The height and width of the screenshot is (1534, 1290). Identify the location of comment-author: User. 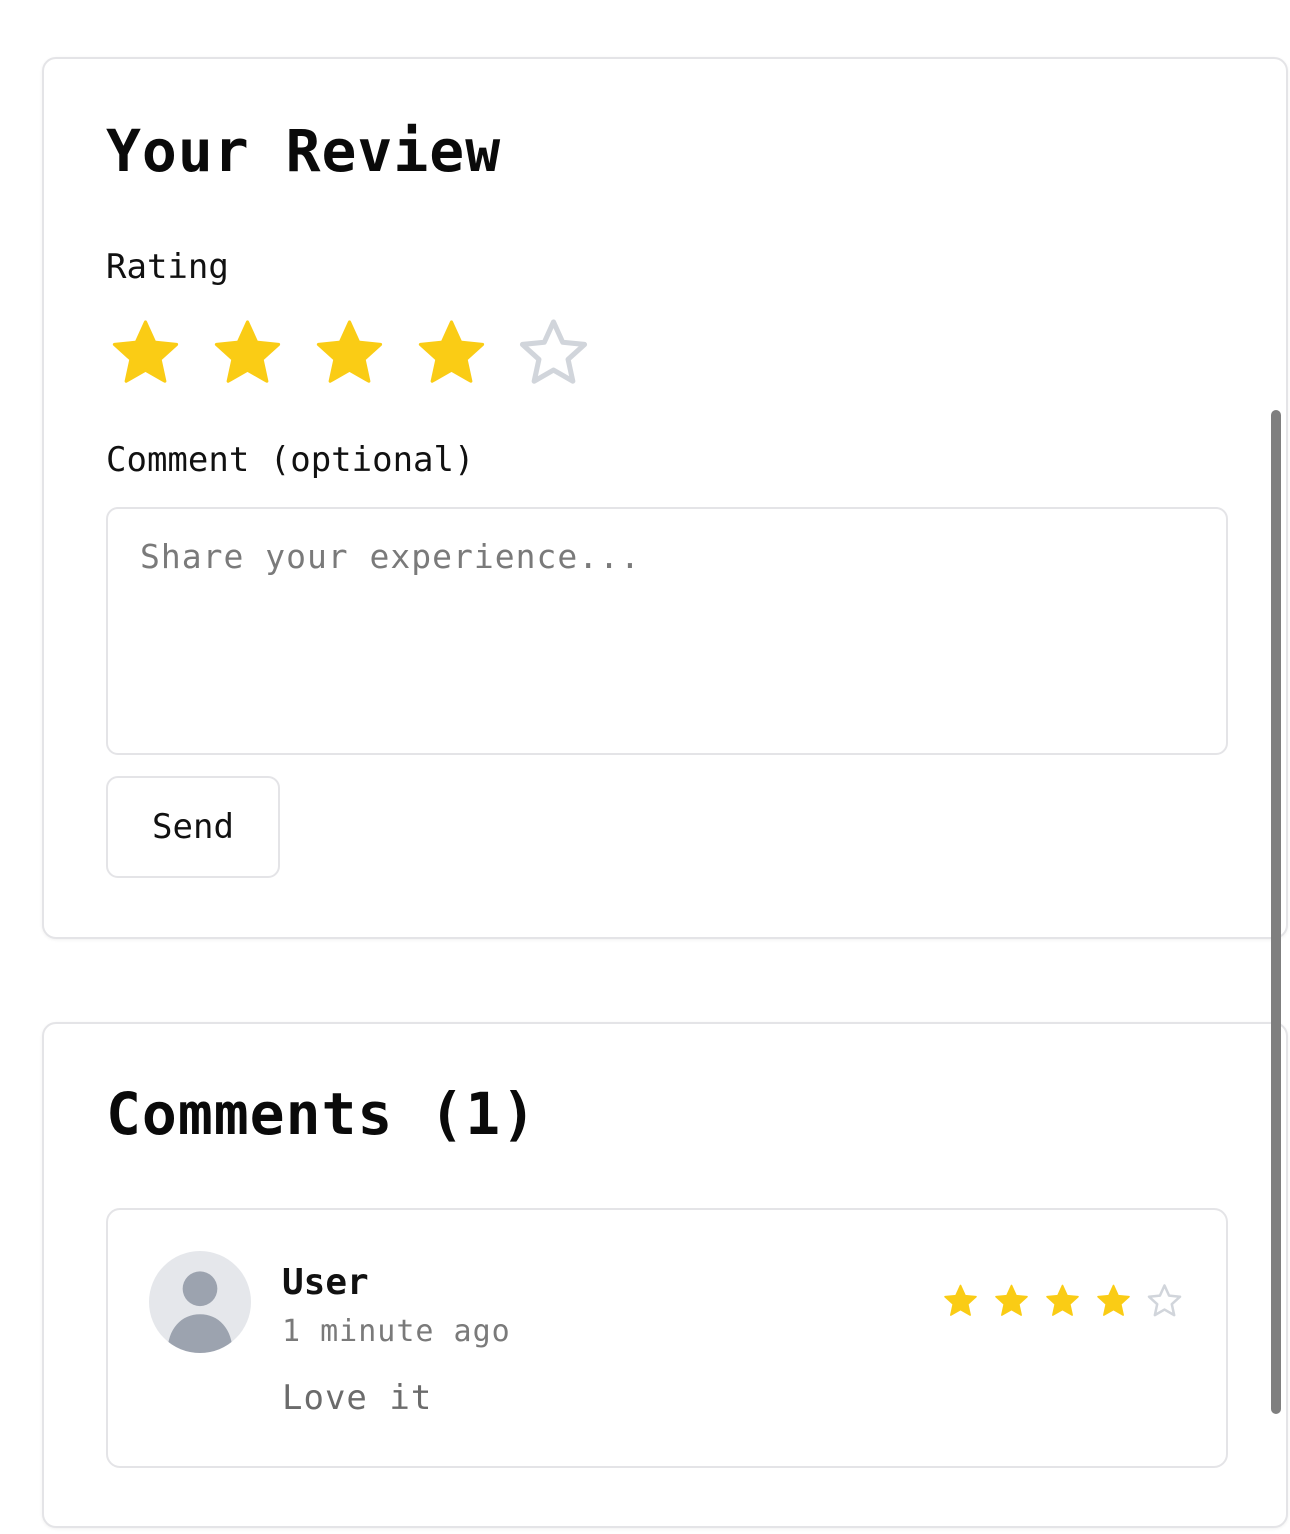
(325, 1282).